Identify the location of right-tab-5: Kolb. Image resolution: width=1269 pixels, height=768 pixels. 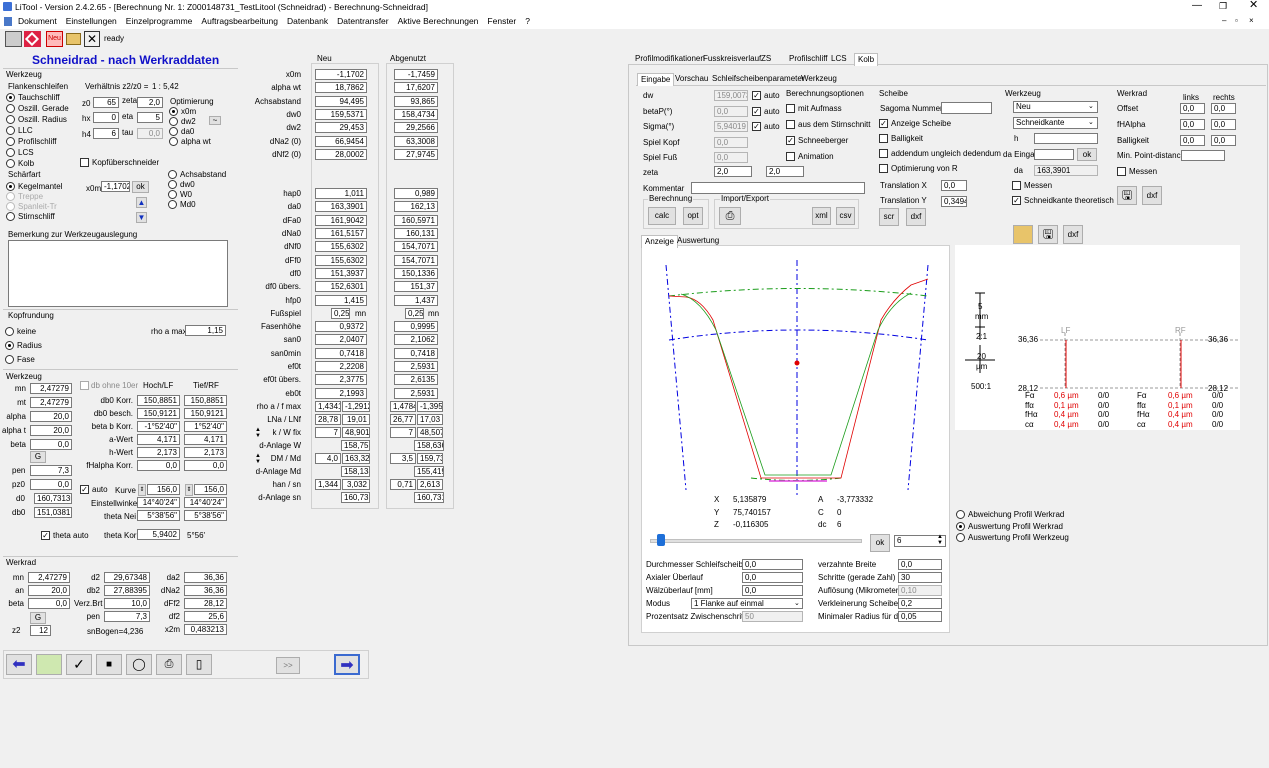
(866, 59).